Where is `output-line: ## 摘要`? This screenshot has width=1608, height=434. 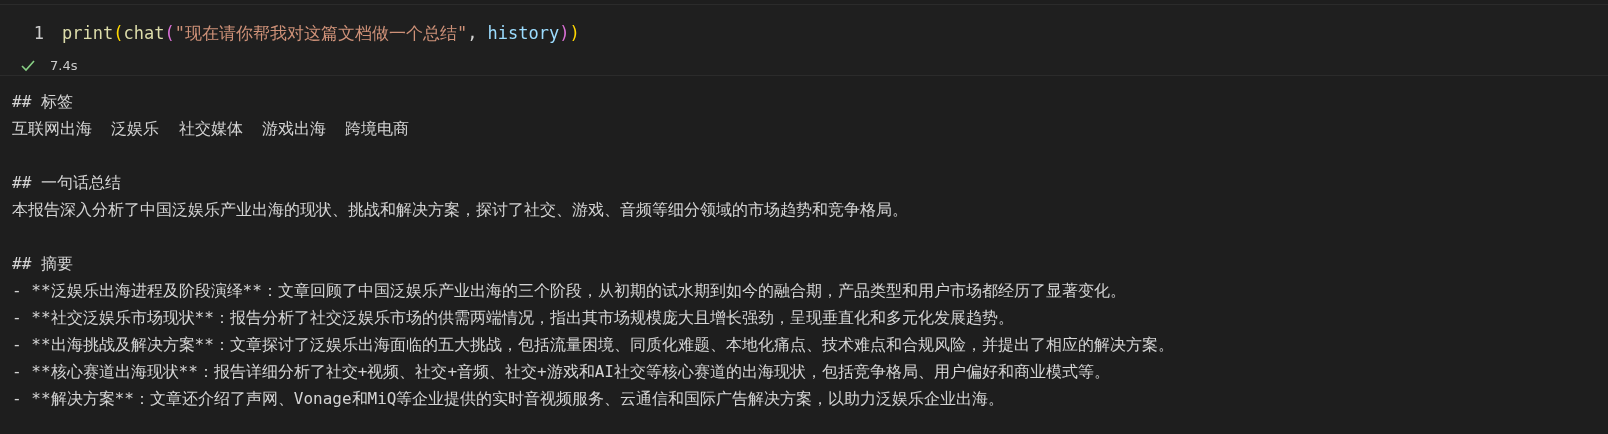 output-line: ## 摘要 is located at coordinates (42, 264).